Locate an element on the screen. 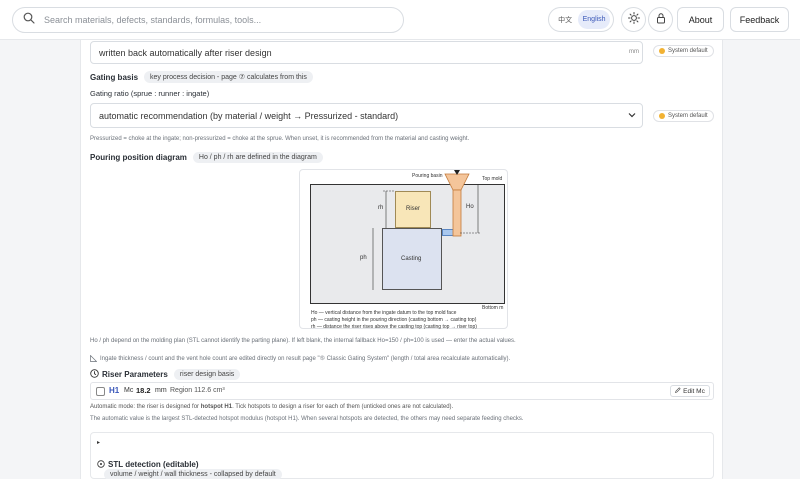 This screenshot has width=800, height=479. hotspot-row: H1 Mc 18.2 mm Region 112.6 cm³ Edit Mc is located at coordinates (402, 391).